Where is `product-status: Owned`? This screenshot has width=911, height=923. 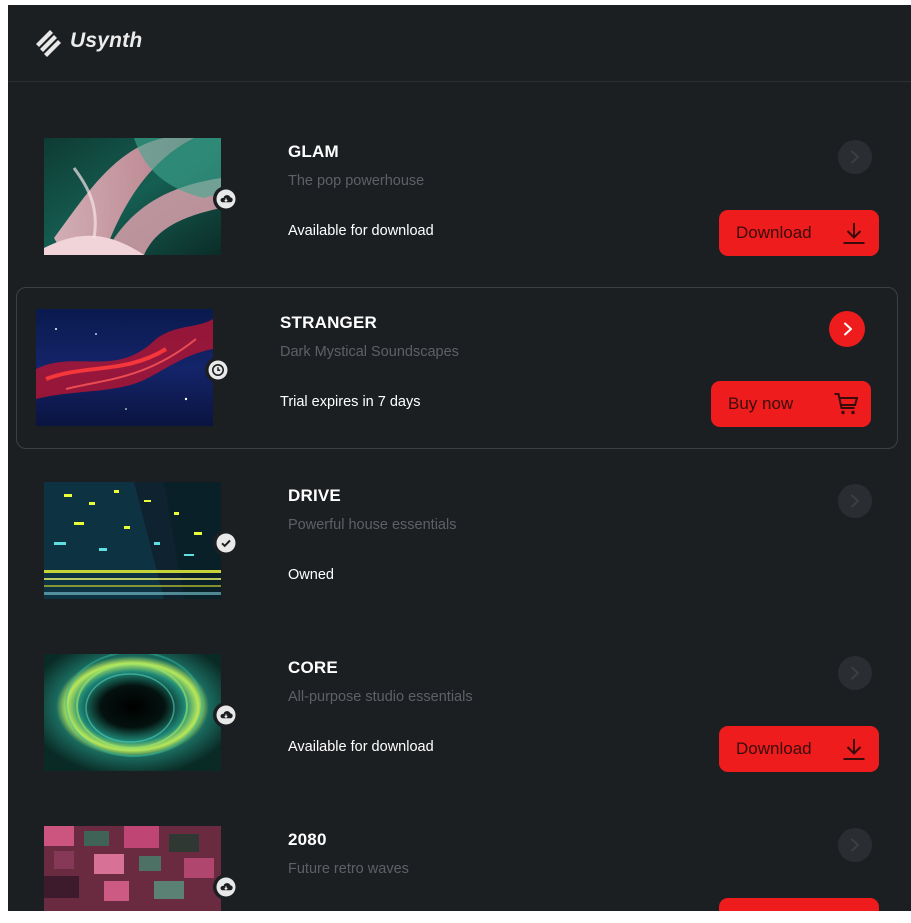
product-status: Owned is located at coordinates (311, 575).